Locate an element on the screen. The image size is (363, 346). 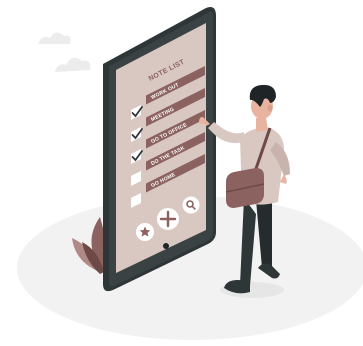
search-button is located at coordinates (191, 205).